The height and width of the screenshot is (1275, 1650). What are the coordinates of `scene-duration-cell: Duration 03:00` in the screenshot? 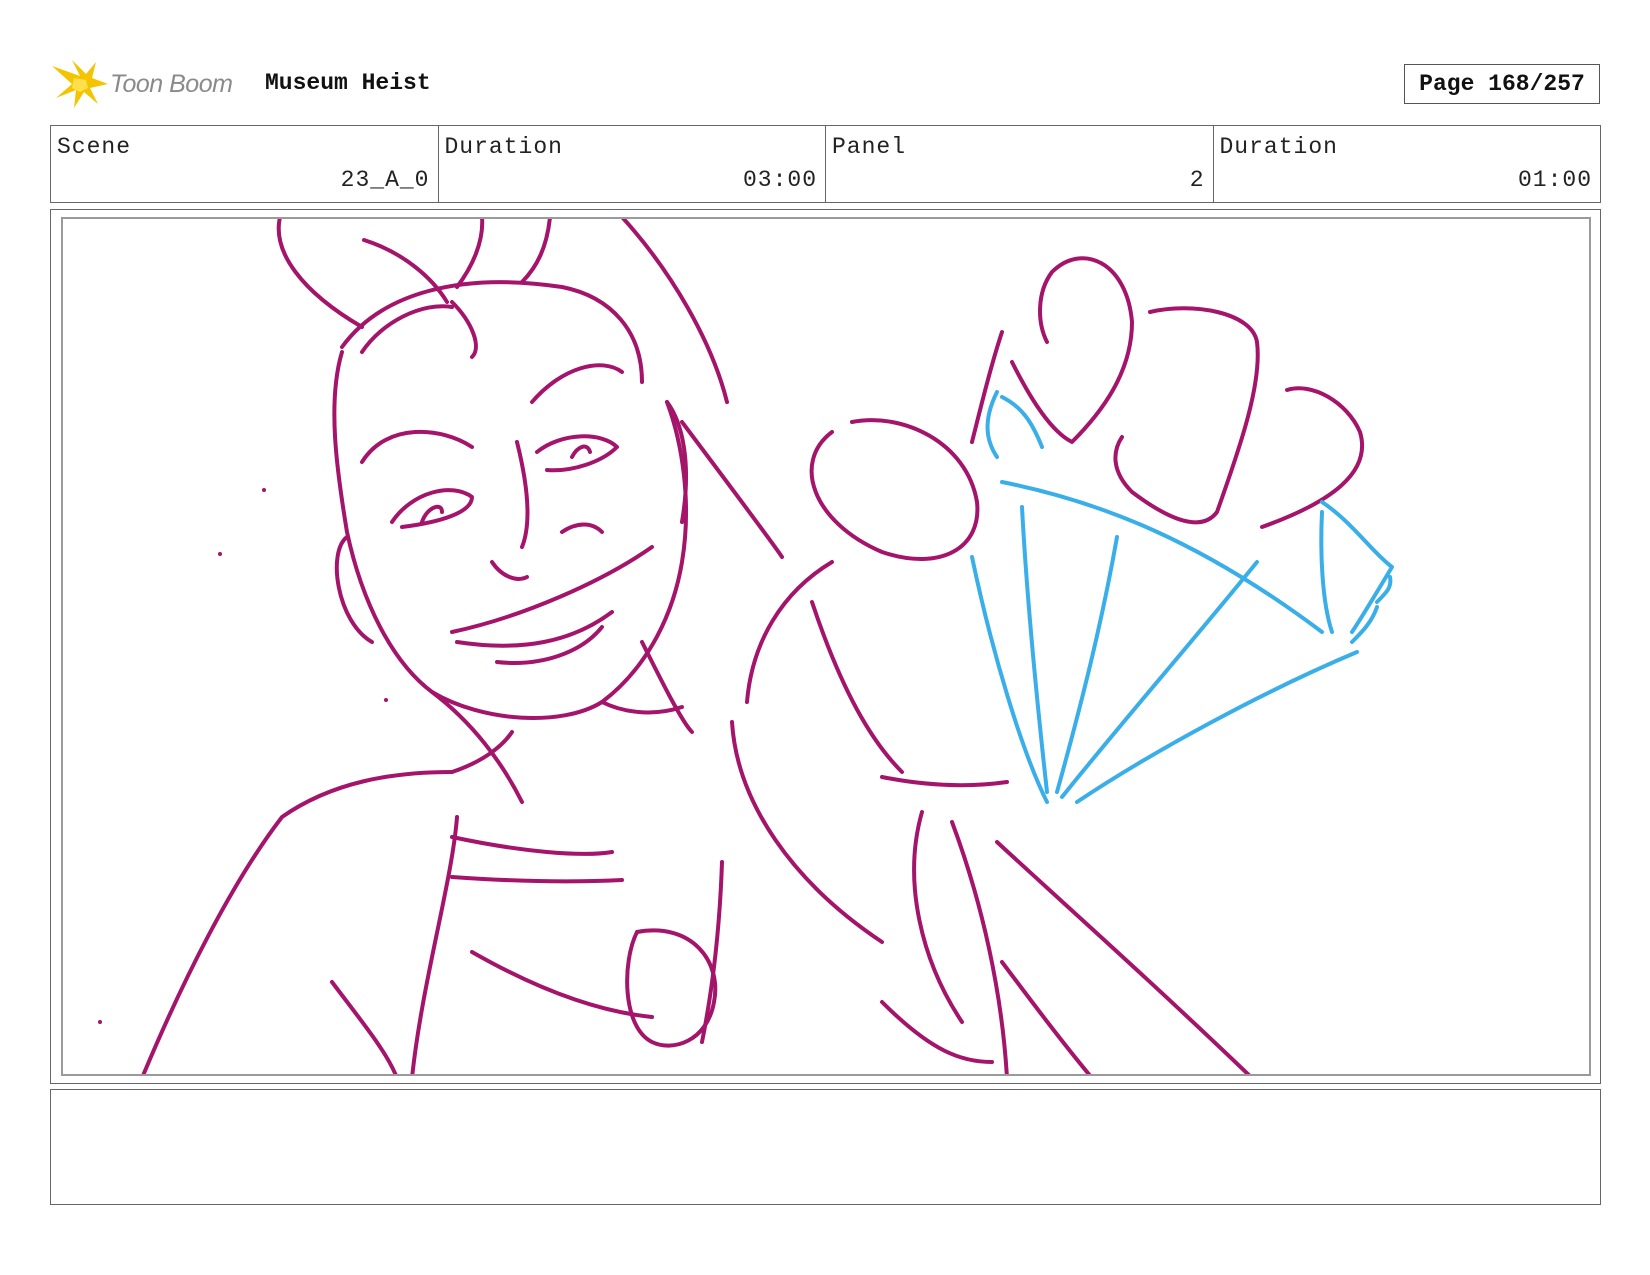 It's located at (632, 164).